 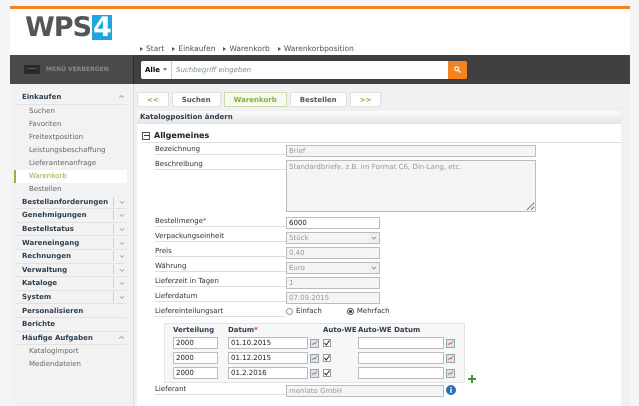 I want to click on section-title: Allgemeines, so click(x=182, y=135).